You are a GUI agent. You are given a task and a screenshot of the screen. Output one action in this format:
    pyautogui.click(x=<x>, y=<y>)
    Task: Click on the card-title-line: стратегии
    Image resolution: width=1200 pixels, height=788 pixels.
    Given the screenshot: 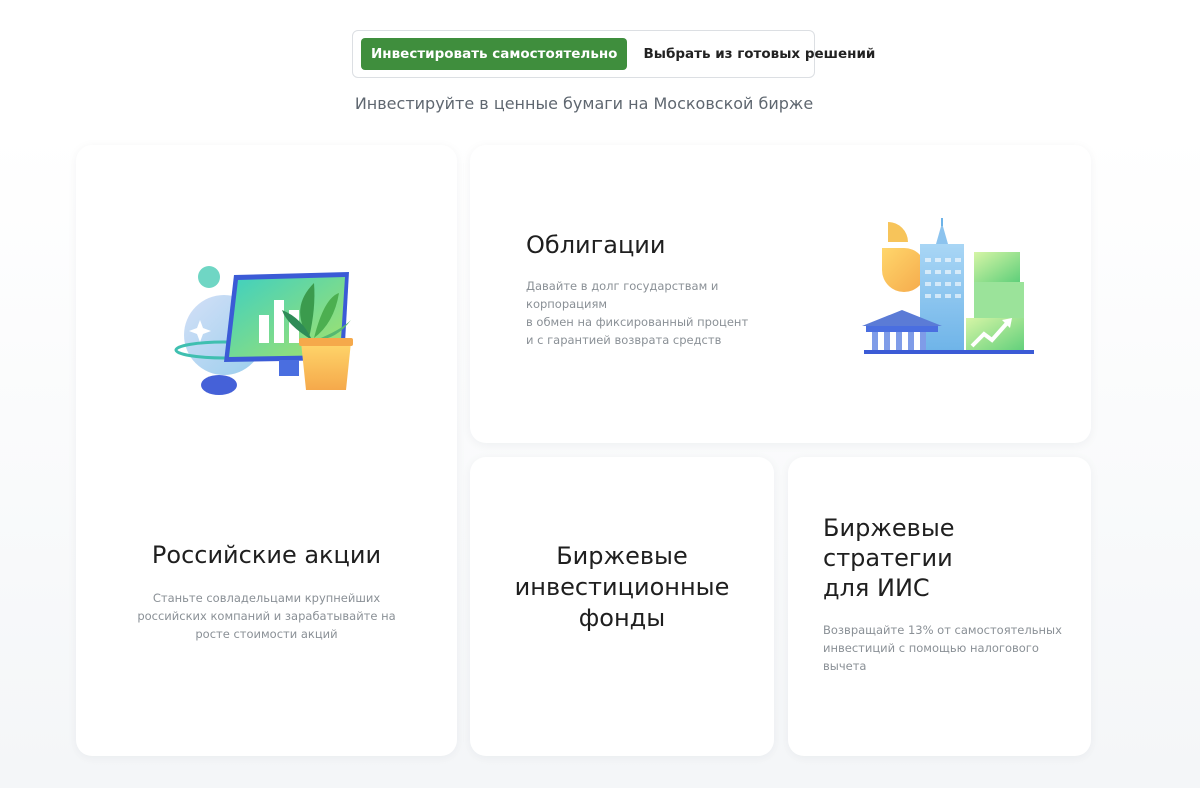 What is the action you would take?
    pyautogui.click(x=888, y=558)
    